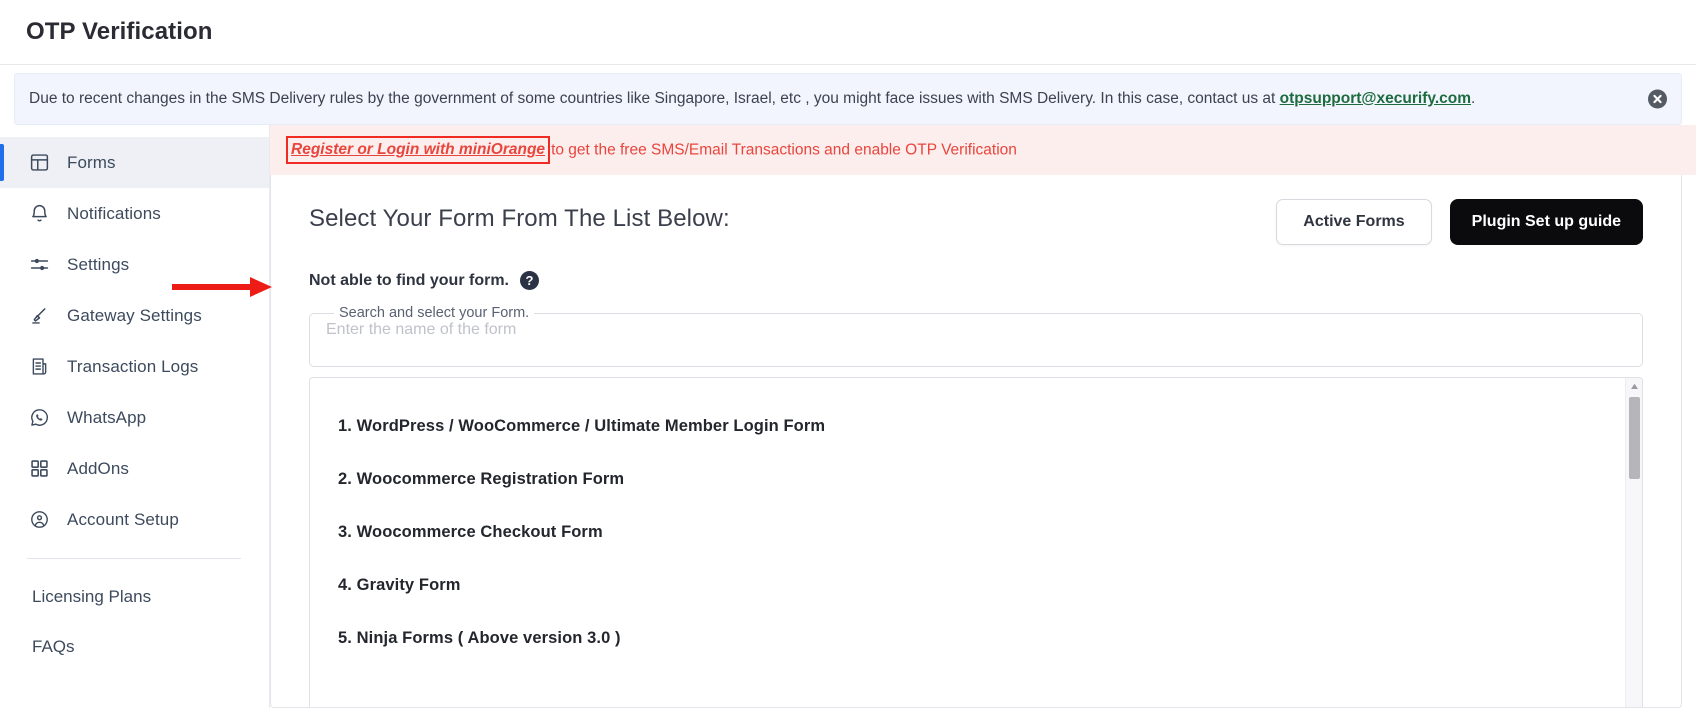 The width and height of the screenshot is (1696, 708). What do you see at coordinates (976, 331) in the screenshot?
I see `search-input` at bounding box center [976, 331].